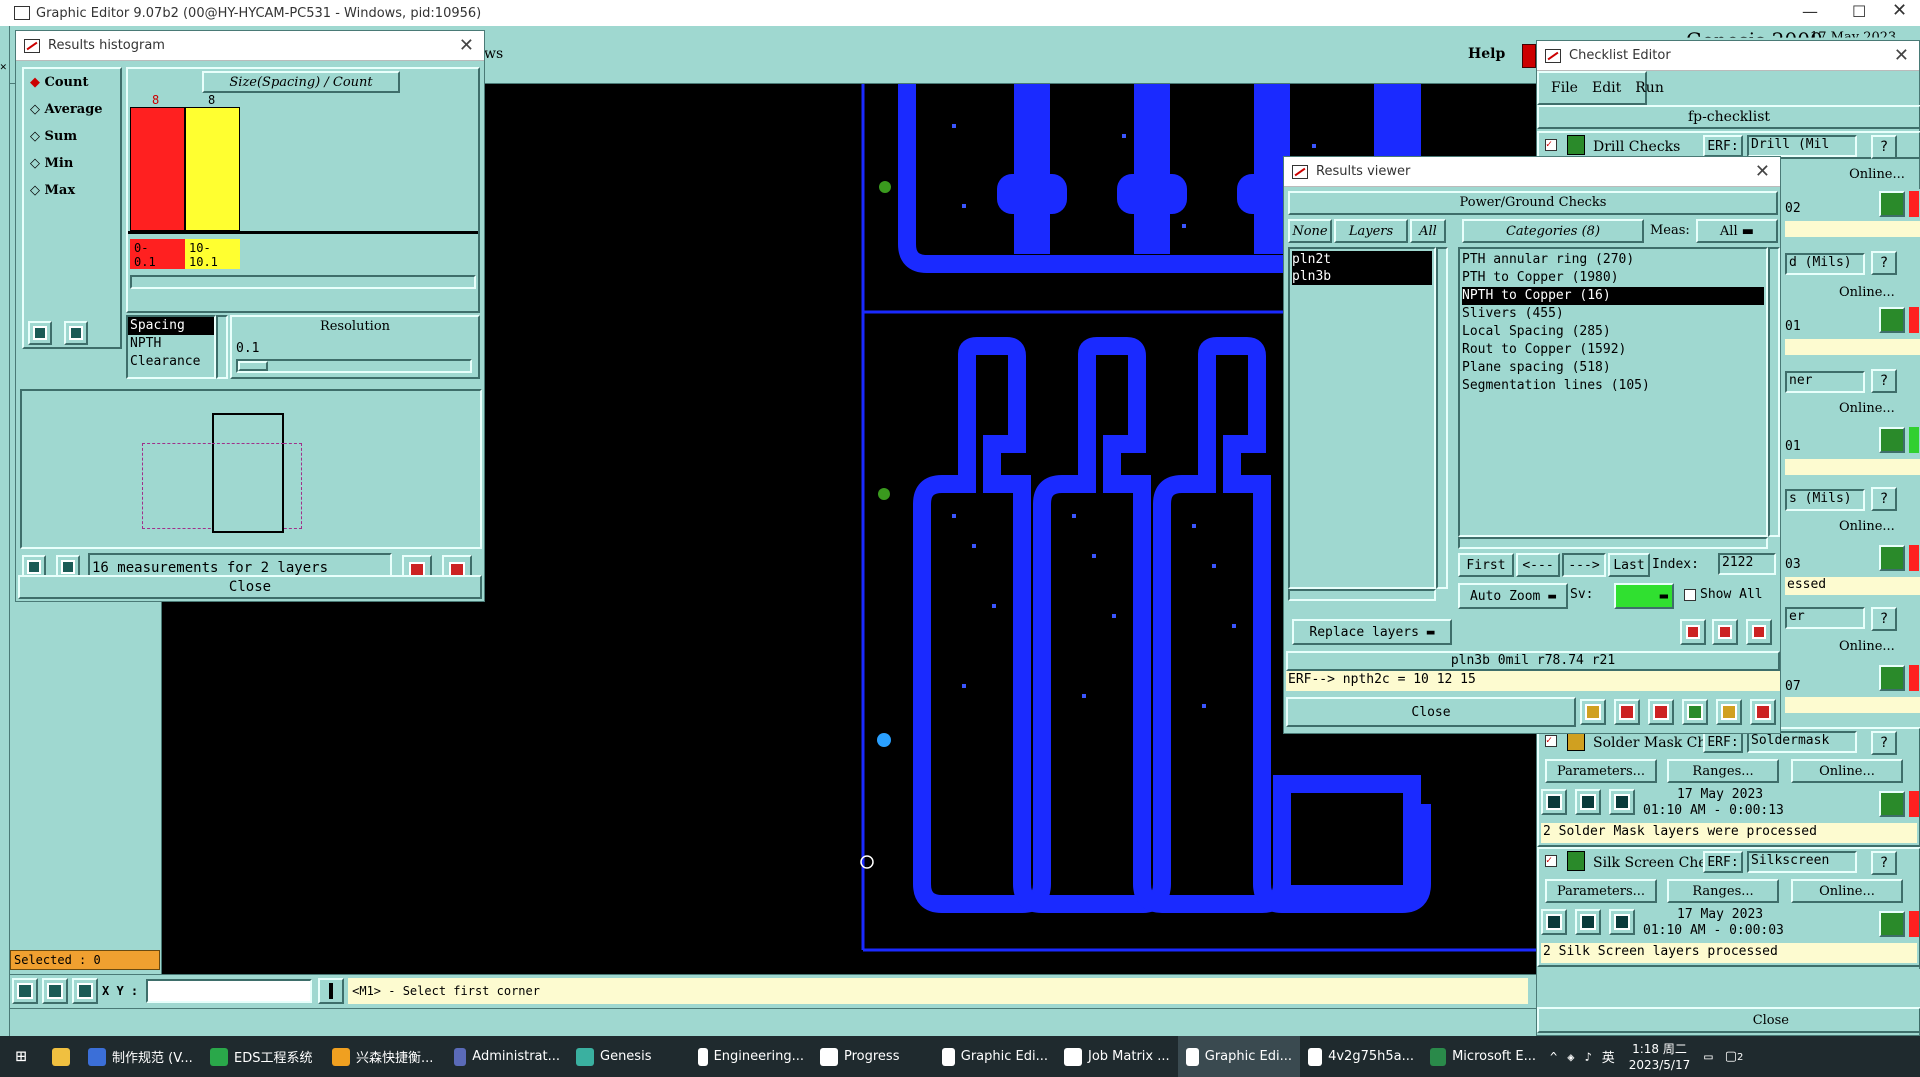  I want to click on tray-chevron-icon: ^, so click(1553, 1057).